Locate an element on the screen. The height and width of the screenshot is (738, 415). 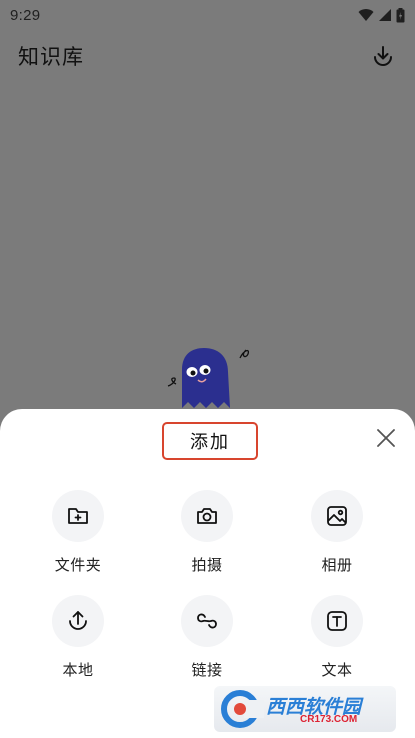
option-album-circle is located at coordinates (337, 516).